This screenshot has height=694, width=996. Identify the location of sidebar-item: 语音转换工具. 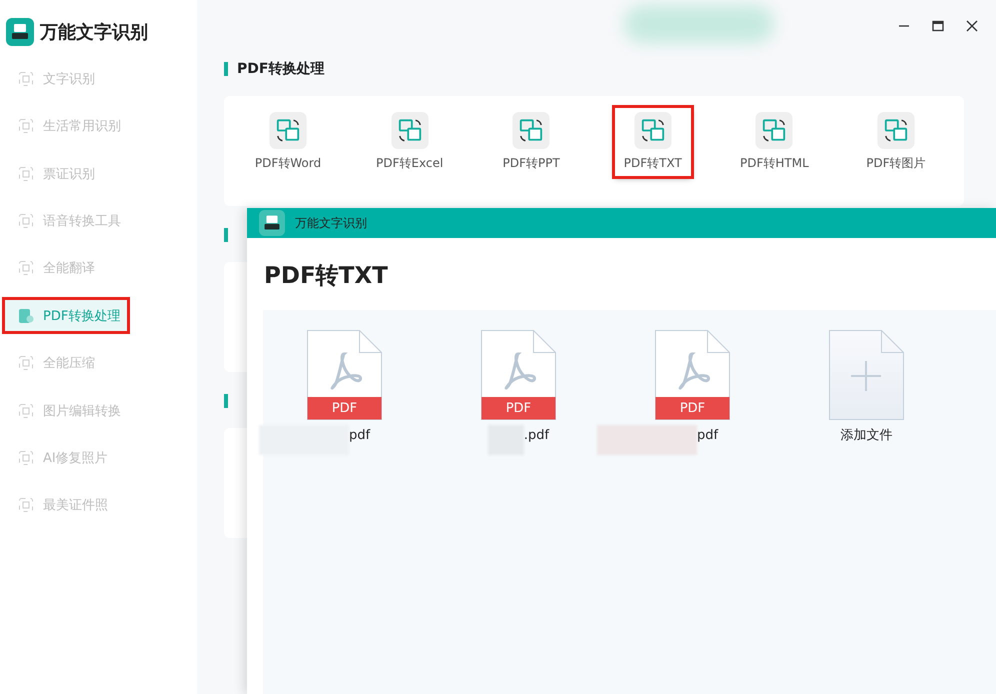
(98, 221).